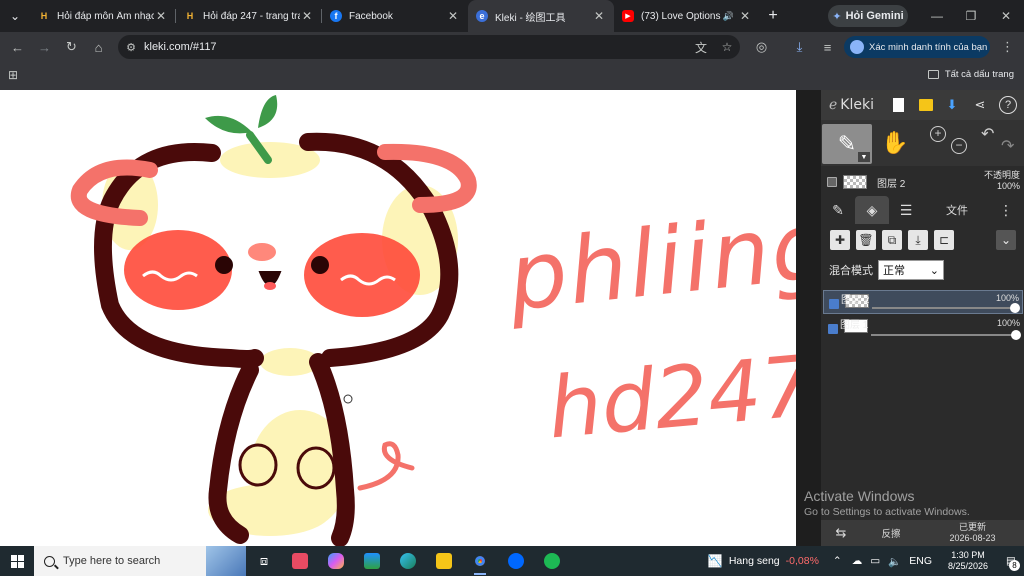 This screenshot has height=576, width=1024. Describe the element at coordinates (987, 134) in the screenshot. I see `undo-icon: ↶` at that location.